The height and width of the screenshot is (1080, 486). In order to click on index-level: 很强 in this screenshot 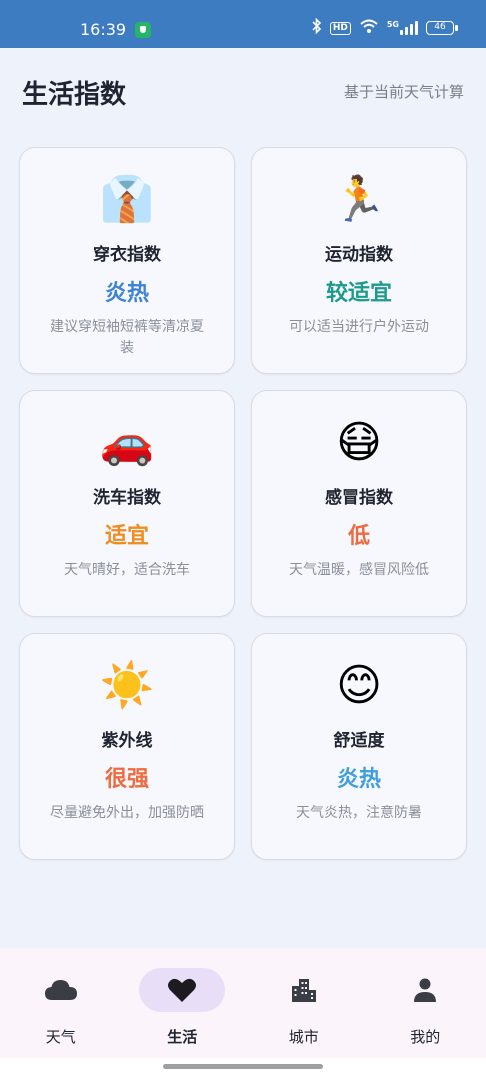, I will do `click(126, 779)`.